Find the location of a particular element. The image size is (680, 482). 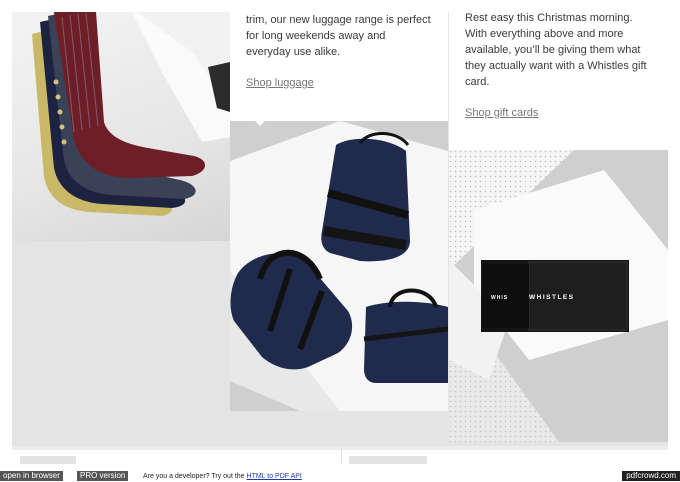

open-in-browser-button: open in browser is located at coordinates (31, 476).